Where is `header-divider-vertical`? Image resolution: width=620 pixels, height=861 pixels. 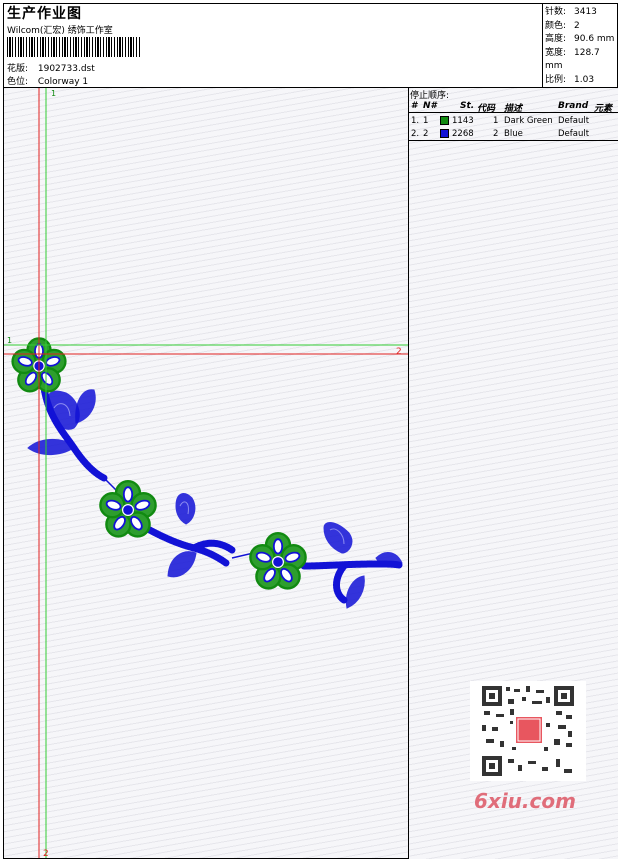 header-divider-vertical is located at coordinates (542, 45).